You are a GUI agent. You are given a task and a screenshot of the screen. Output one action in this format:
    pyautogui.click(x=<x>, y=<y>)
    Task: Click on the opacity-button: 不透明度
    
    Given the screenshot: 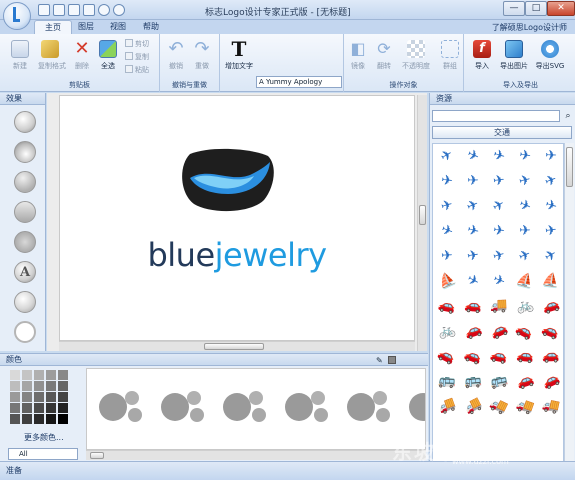 What is the action you would take?
    pyautogui.click(x=416, y=55)
    